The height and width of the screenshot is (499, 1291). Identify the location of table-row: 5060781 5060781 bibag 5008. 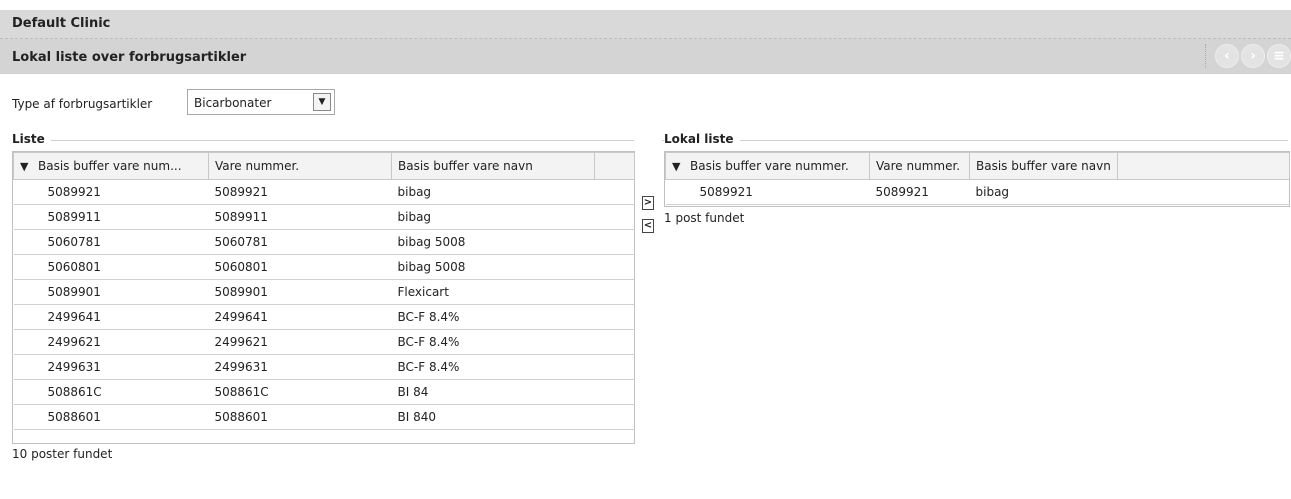
(324, 242).